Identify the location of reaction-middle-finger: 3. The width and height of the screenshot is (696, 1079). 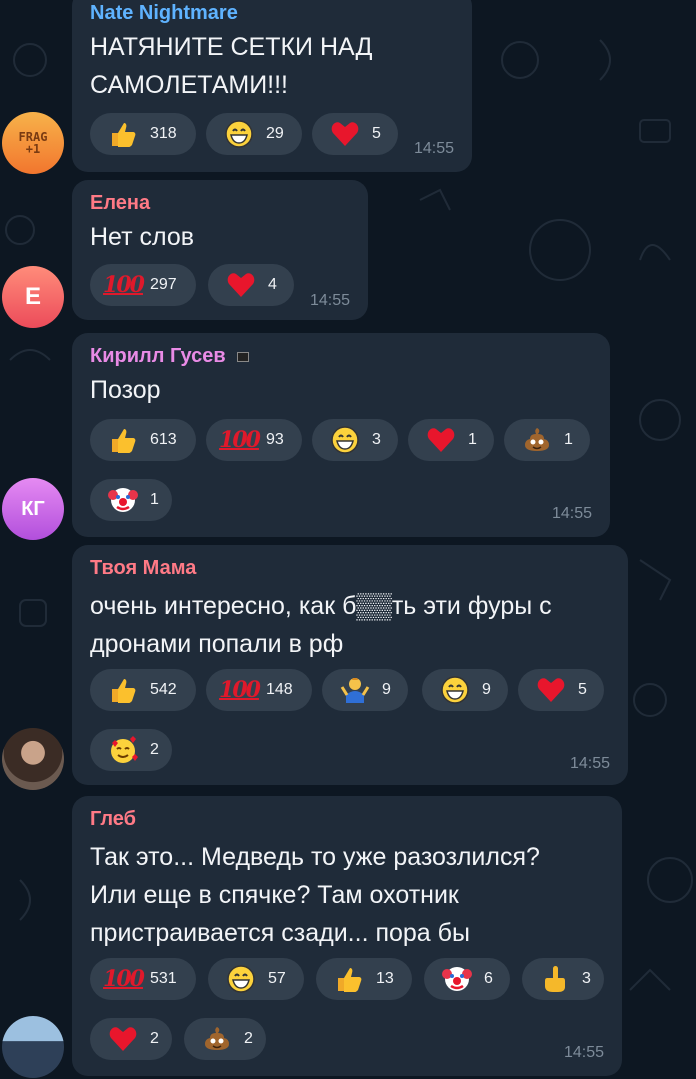
(563, 979).